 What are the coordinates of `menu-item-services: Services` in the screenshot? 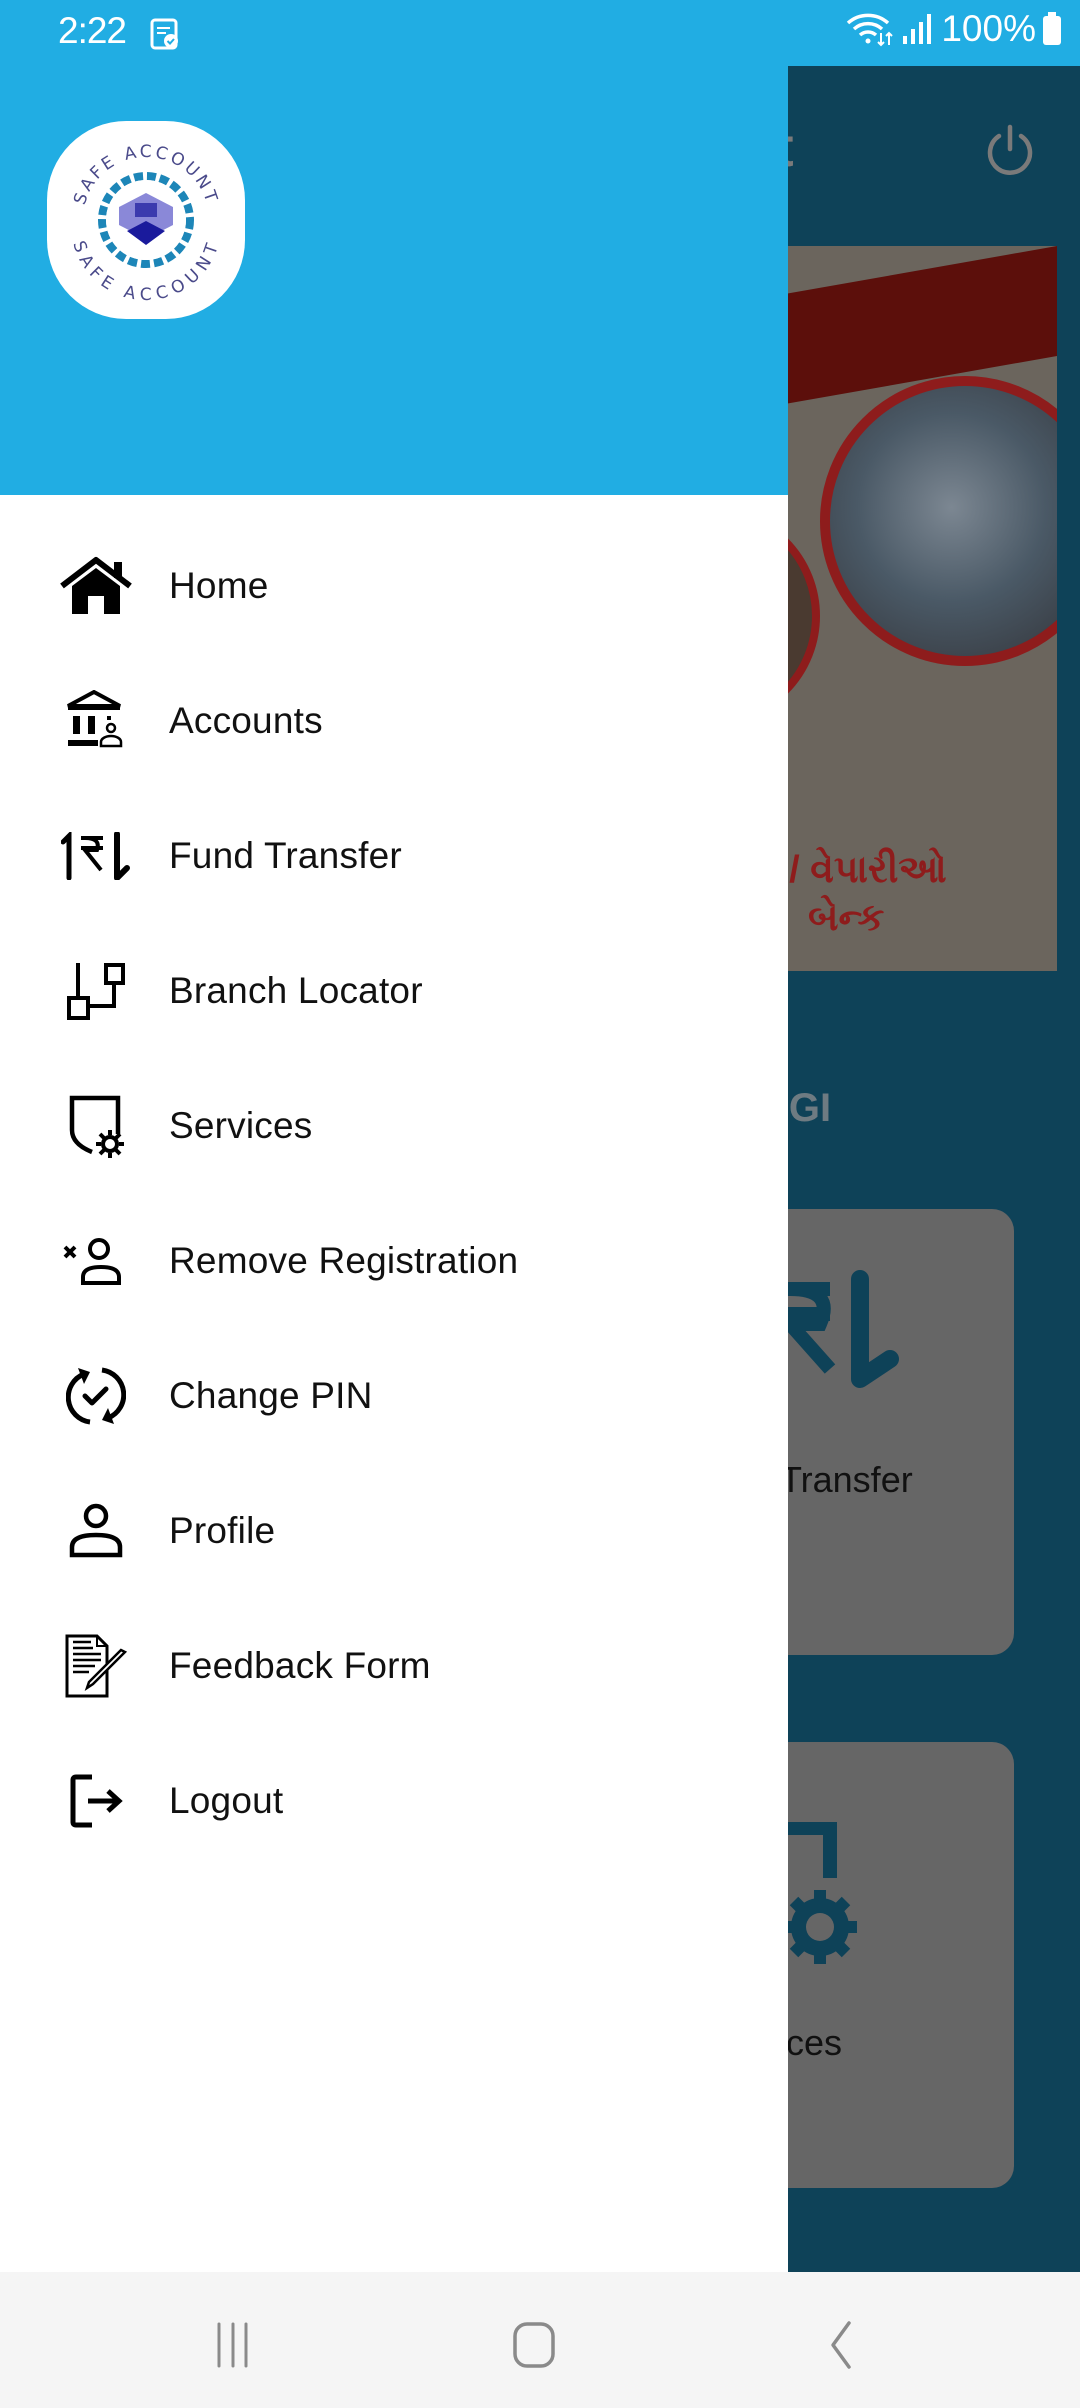 It's located at (394, 1125).